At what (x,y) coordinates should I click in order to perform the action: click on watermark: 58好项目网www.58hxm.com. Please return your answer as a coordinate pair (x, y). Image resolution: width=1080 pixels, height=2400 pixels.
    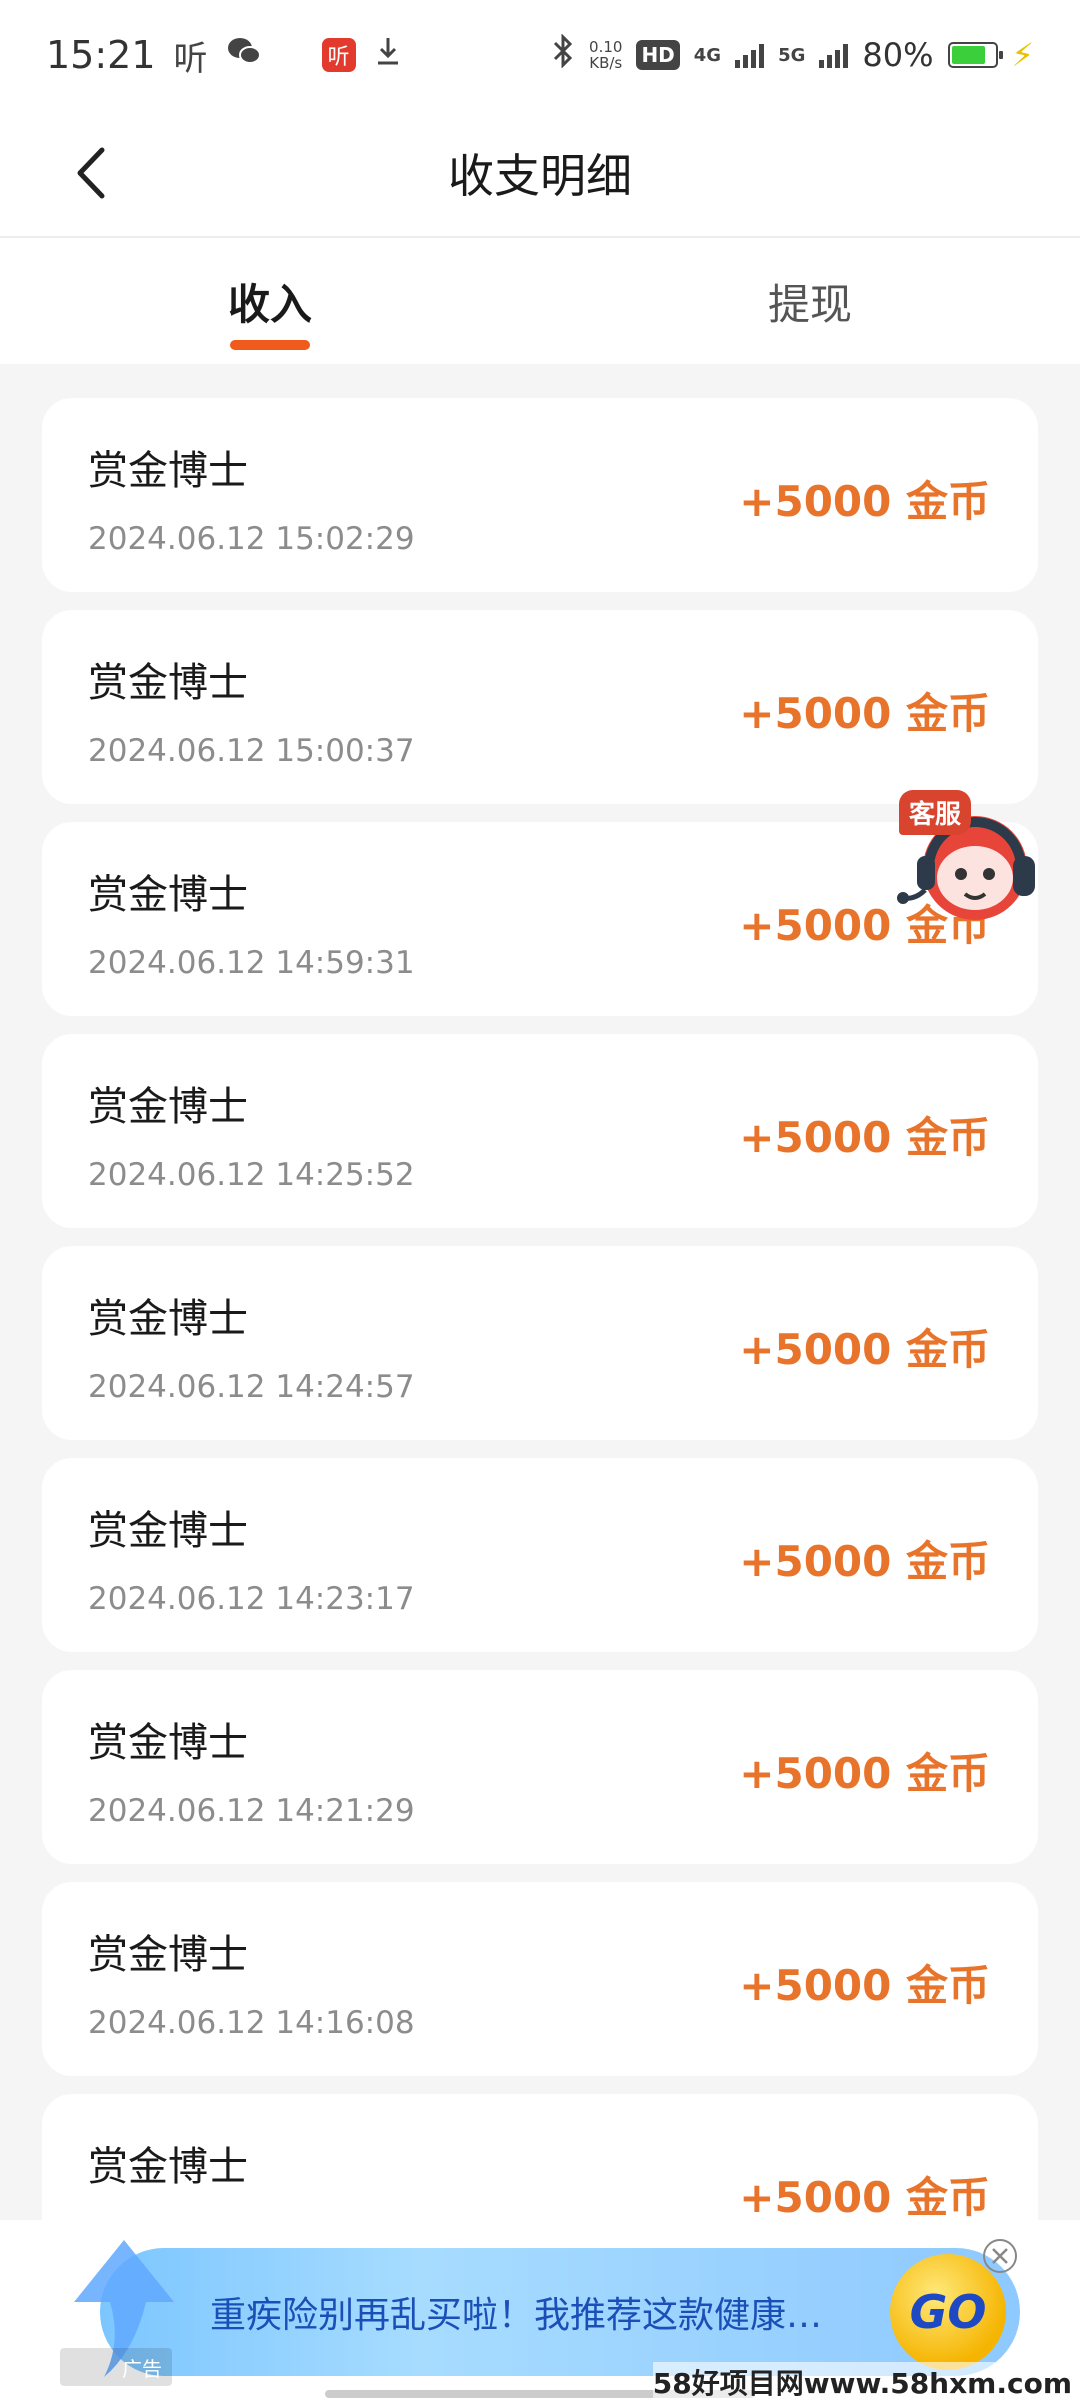
    Looking at the image, I should click on (862, 2381).